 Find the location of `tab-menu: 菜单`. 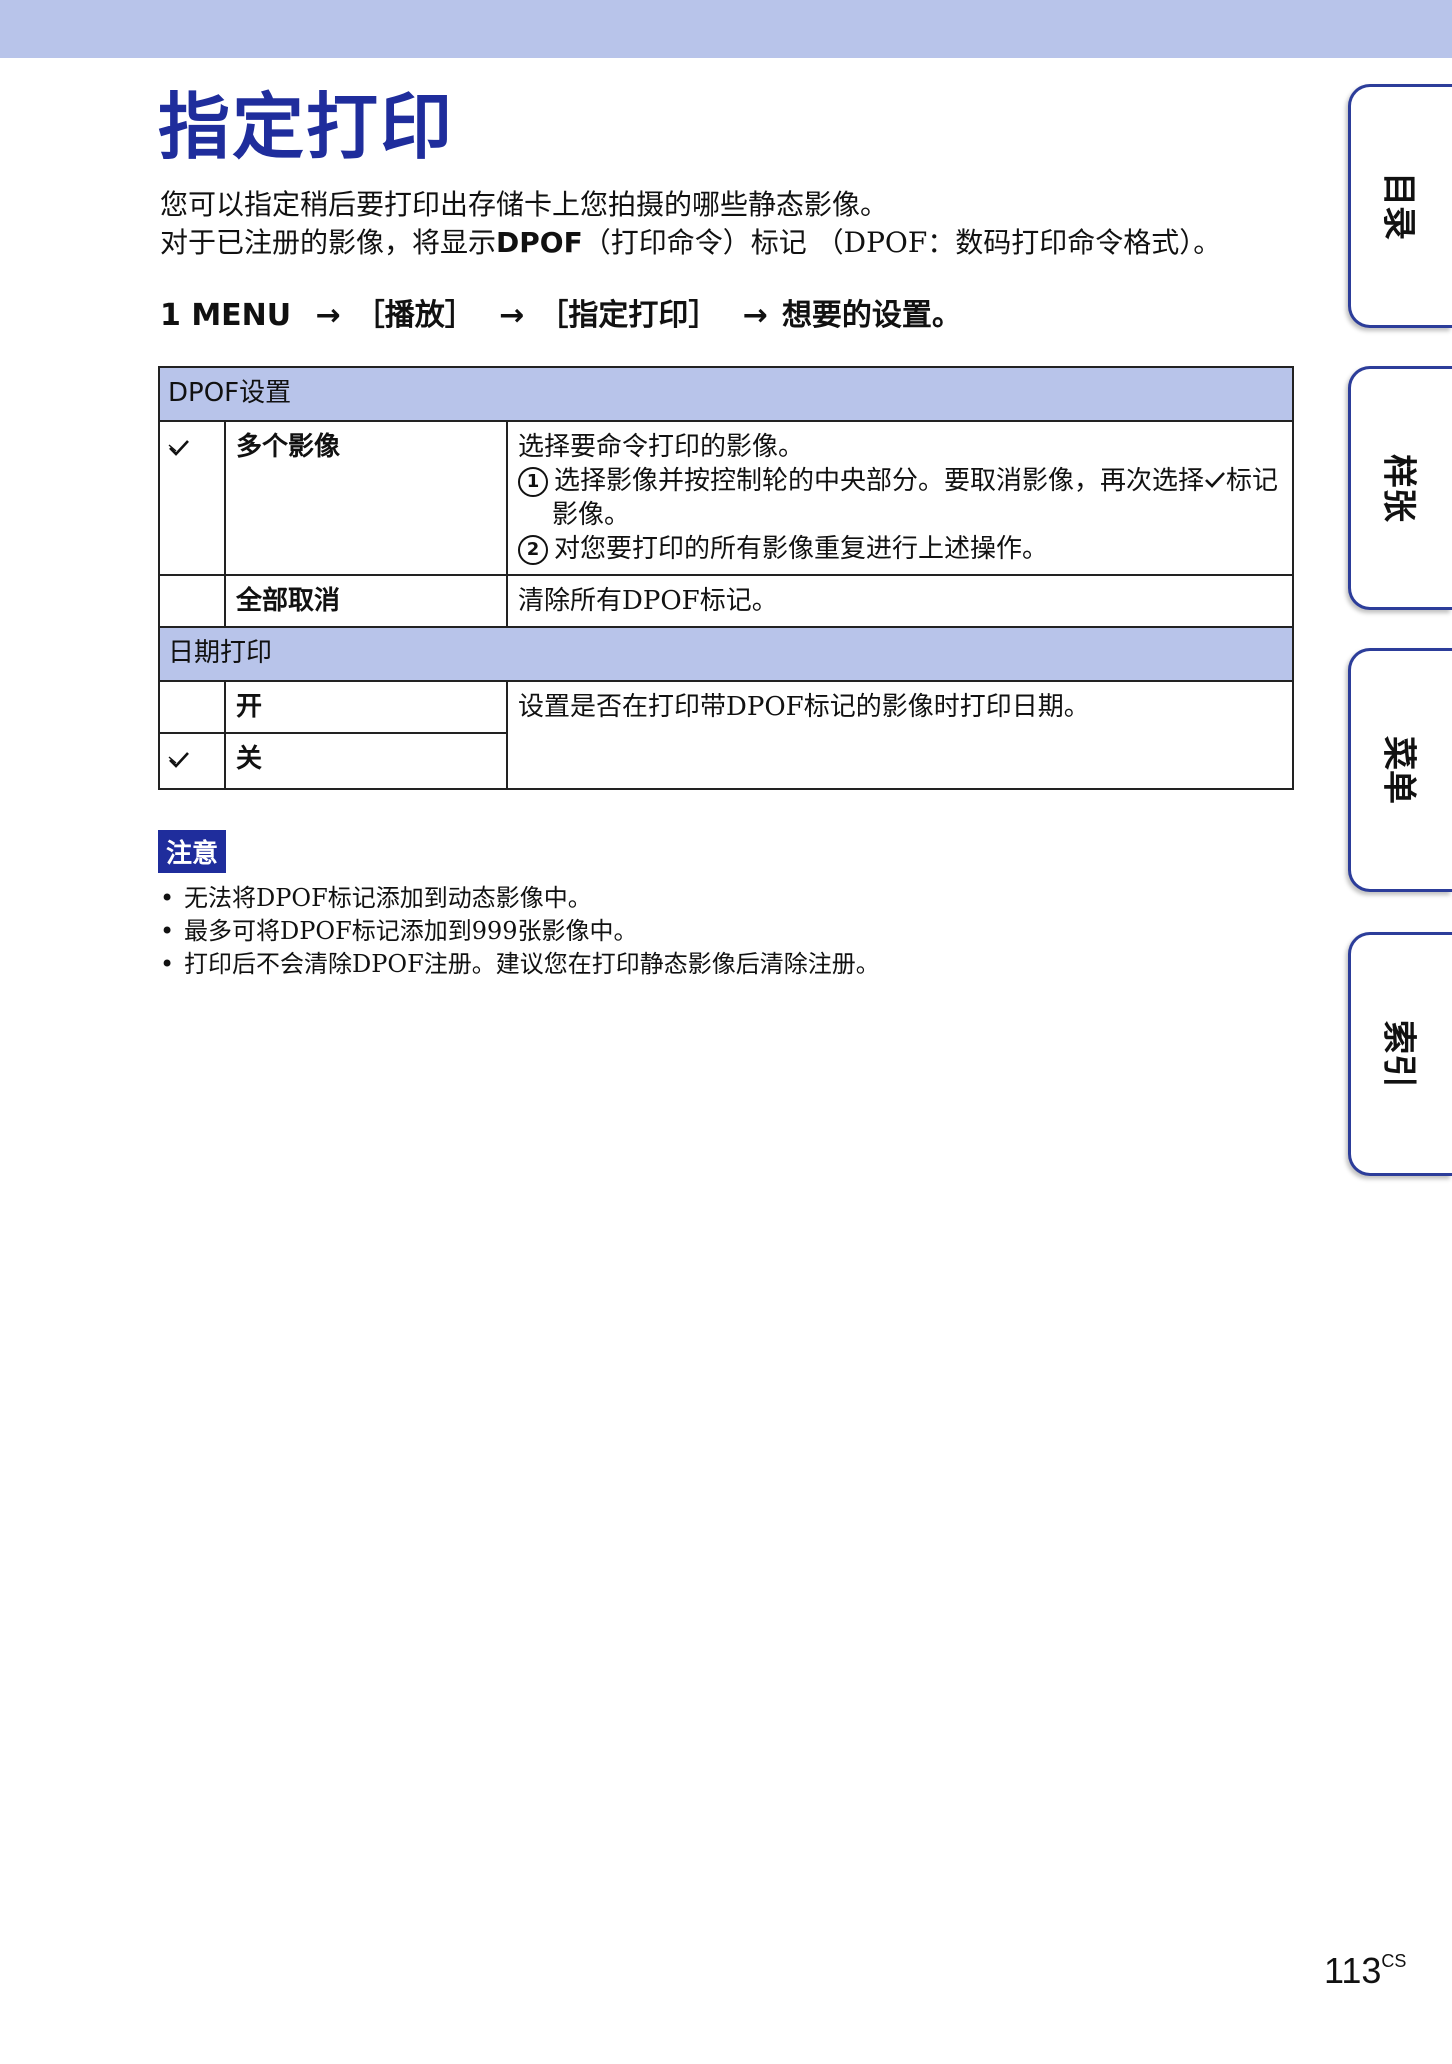

tab-menu: 菜单 is located at coordinates (1400, 770).